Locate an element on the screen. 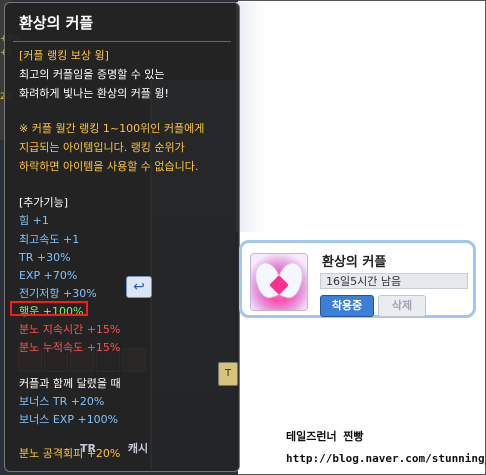 The image size is (486, 475). tooltip-notice: 지급되는 아이템입니다. 랭킹 순위가 is located at coordinates (102, 147).